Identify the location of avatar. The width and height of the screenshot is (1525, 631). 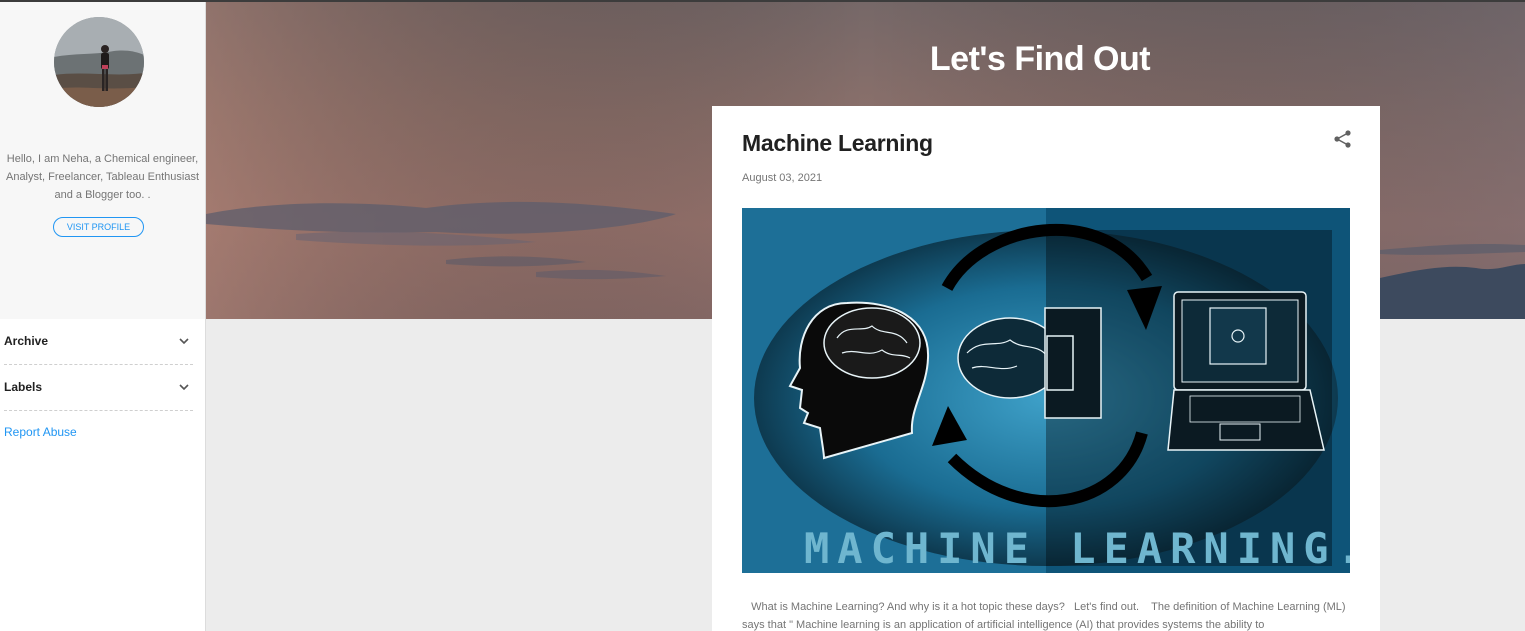
(99, 62).